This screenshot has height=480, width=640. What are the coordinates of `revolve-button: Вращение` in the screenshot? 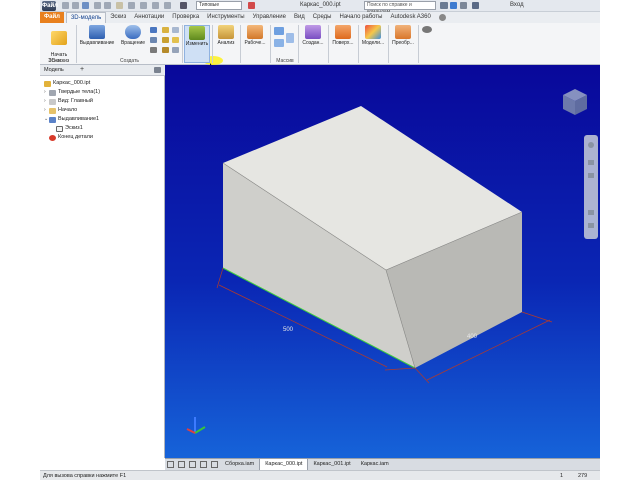 It's located at (133, 35).